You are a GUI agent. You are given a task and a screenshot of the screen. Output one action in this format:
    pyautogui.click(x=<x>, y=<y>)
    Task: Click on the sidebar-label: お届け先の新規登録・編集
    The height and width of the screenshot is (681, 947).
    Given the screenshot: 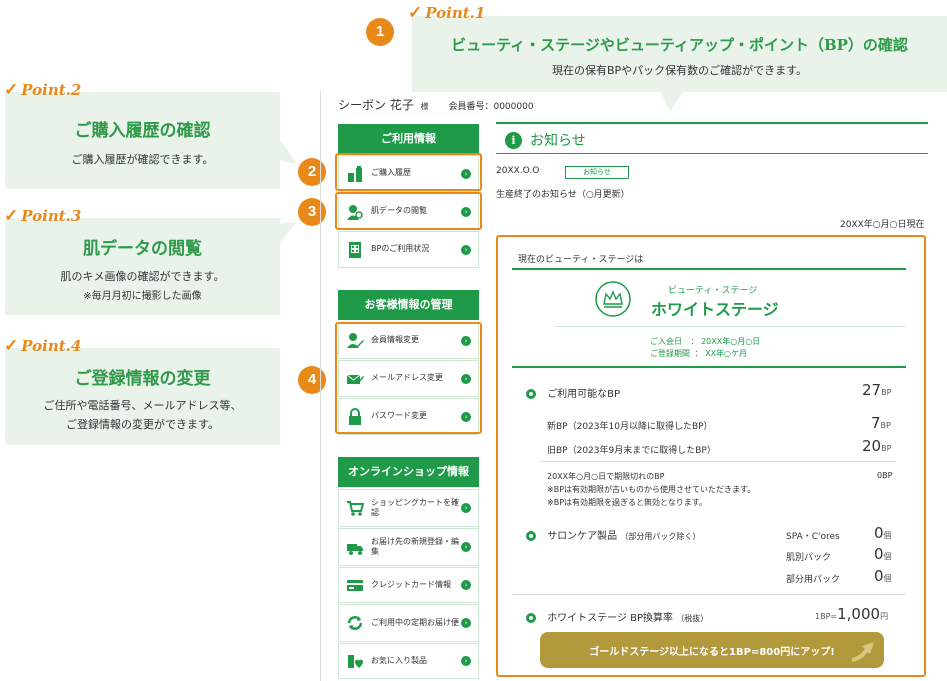 What is the action you would take?
    pyautogui.click(x=415, y=546)
    